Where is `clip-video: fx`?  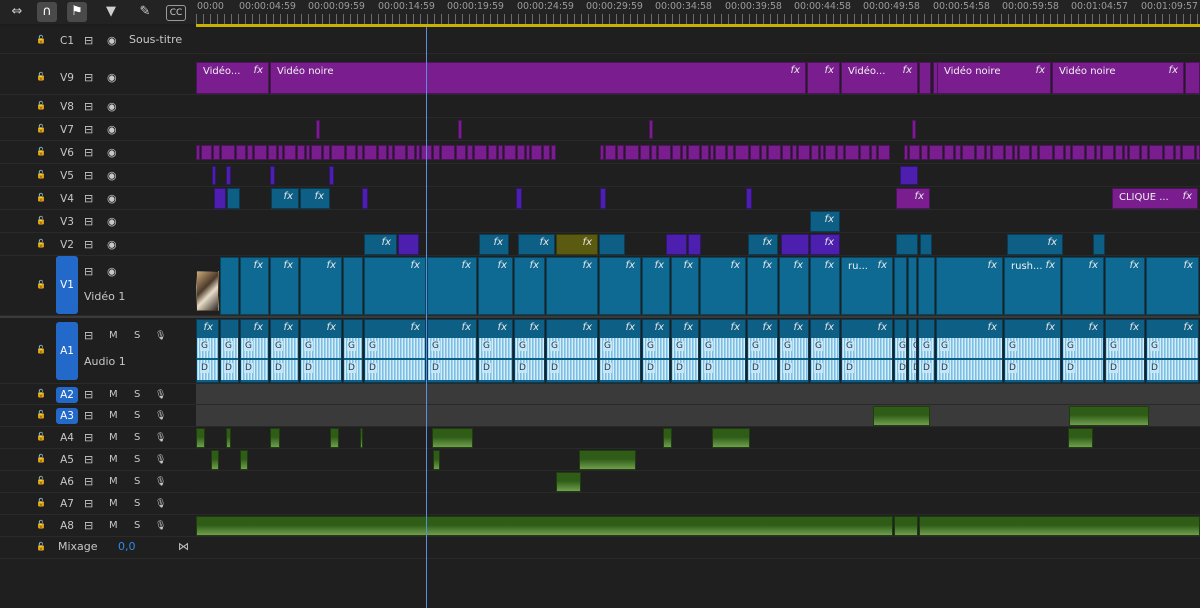
clip-video: fx is located at coordinates (969, 286).